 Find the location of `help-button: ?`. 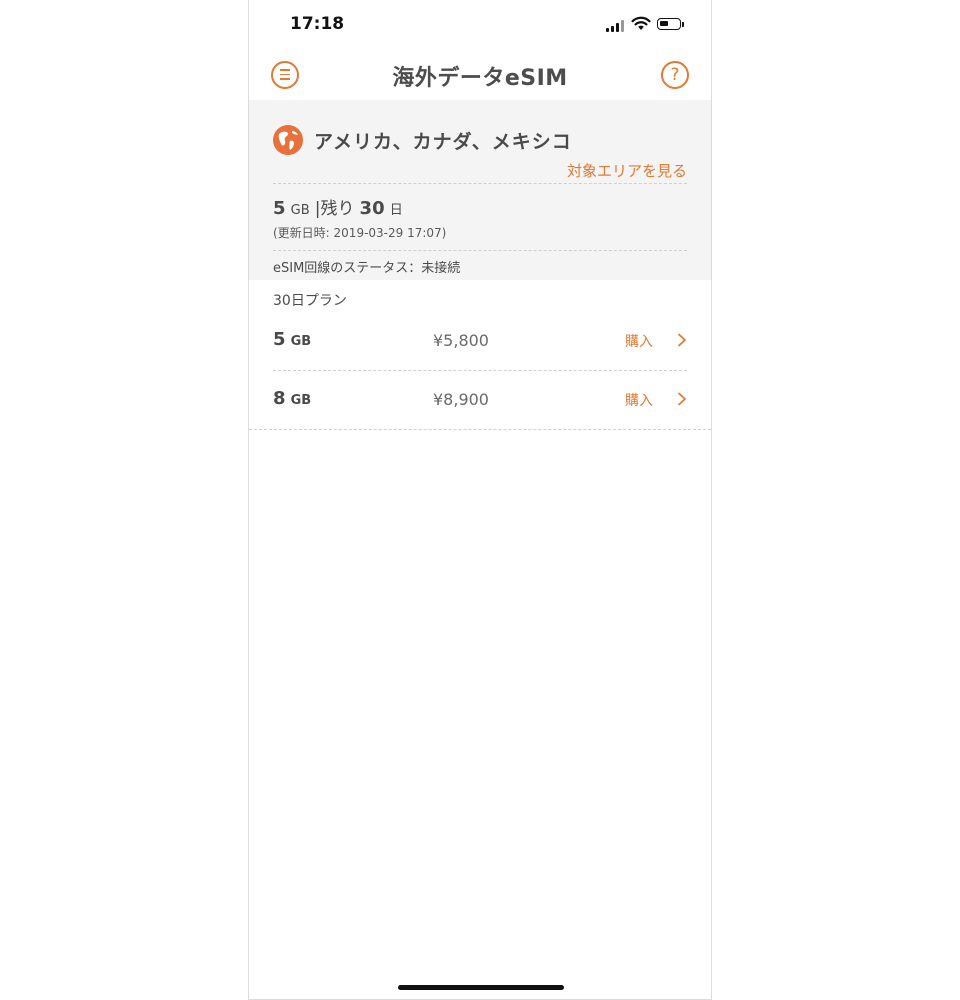

help-button: ? is located at coordinates (675, 75).